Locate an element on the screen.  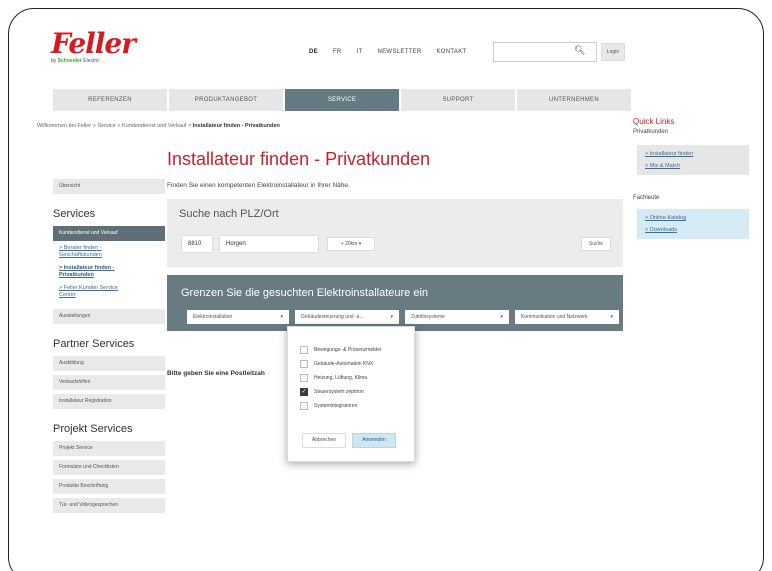
top-navigation: DE FR IT NEWSLETTER KONTAKT is located at coordinates (395, 52).